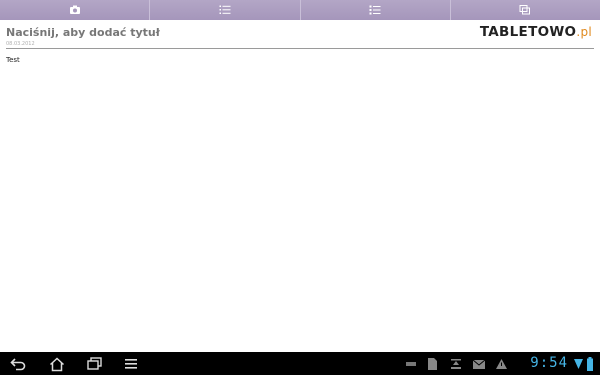  What do you see at coordinates (20, 44) in the screenshot?
I see `note-date: 08.03.2012` at bounding box center [20, 44].